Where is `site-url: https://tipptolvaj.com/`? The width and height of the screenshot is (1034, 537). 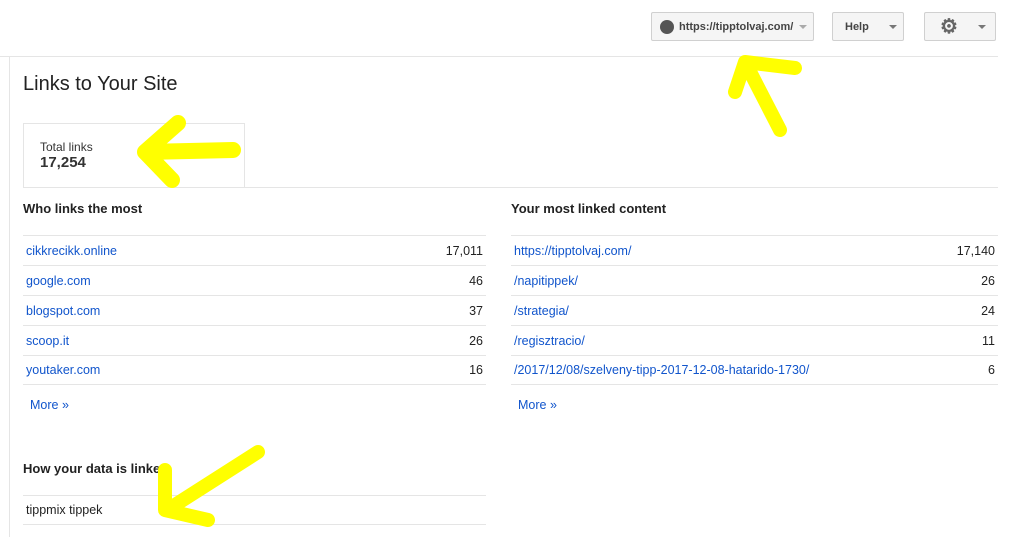 site-url: https://tipptolvaj.com/ is located at coordinates (736, 26).